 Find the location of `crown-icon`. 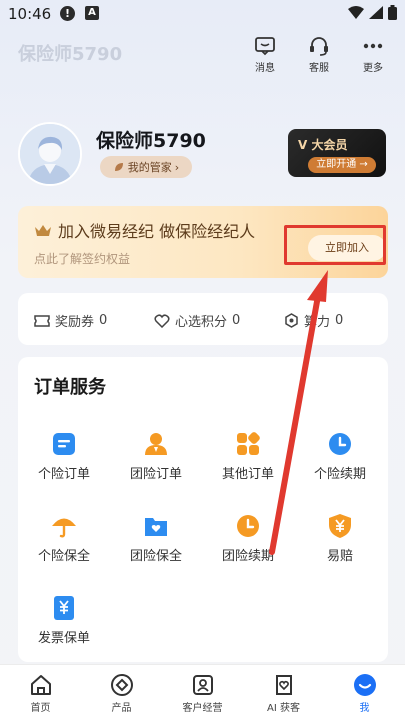

crown-icon is located at coordinates (43, 230).